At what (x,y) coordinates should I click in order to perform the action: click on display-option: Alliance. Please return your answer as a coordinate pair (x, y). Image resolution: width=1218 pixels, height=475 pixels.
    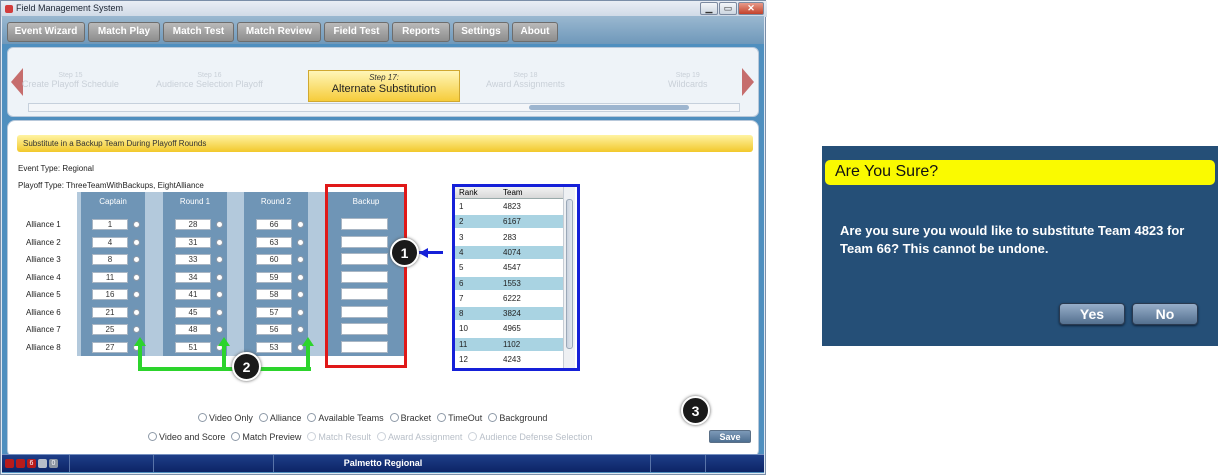
    Looking at the image, I should click on (279, 418).